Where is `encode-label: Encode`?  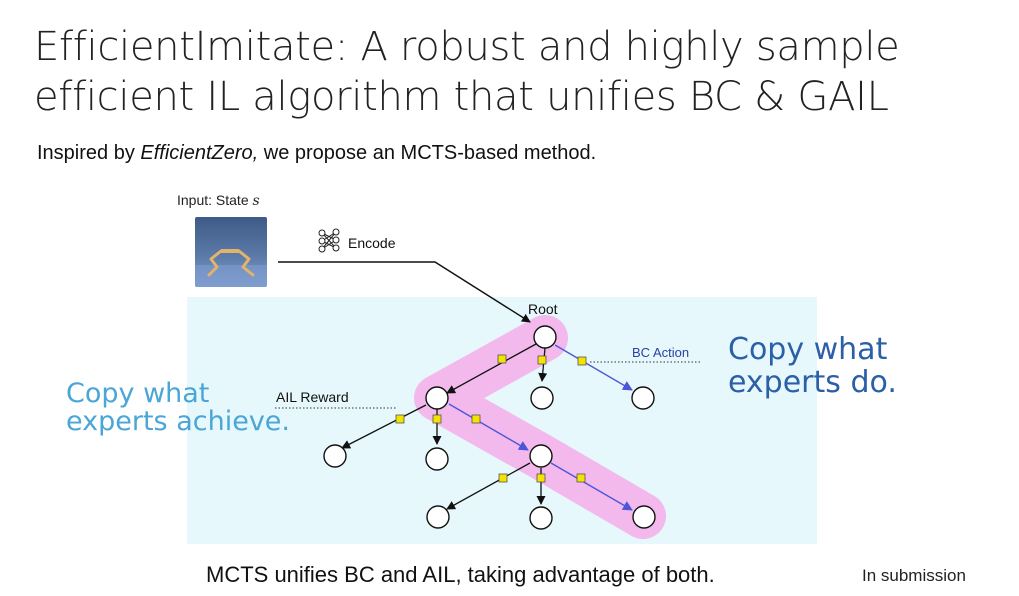
encode-label: Encode is located at coordinates (372, 243).